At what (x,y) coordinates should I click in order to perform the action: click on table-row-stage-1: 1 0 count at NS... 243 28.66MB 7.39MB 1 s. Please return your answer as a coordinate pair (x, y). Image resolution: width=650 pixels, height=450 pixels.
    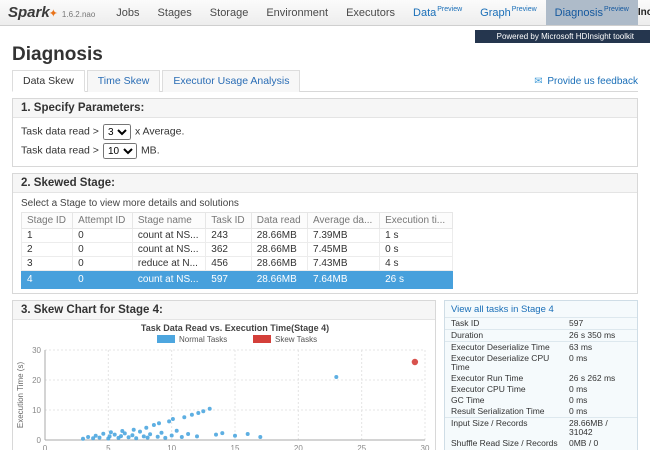
    Looking at the image, I should click on (236, 235).